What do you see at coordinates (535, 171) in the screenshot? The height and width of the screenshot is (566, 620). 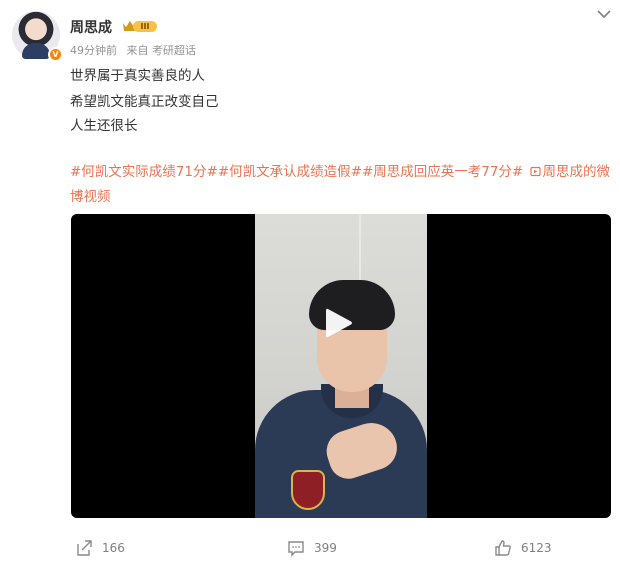 I see `video-icon` at bounding box center [535, 171].